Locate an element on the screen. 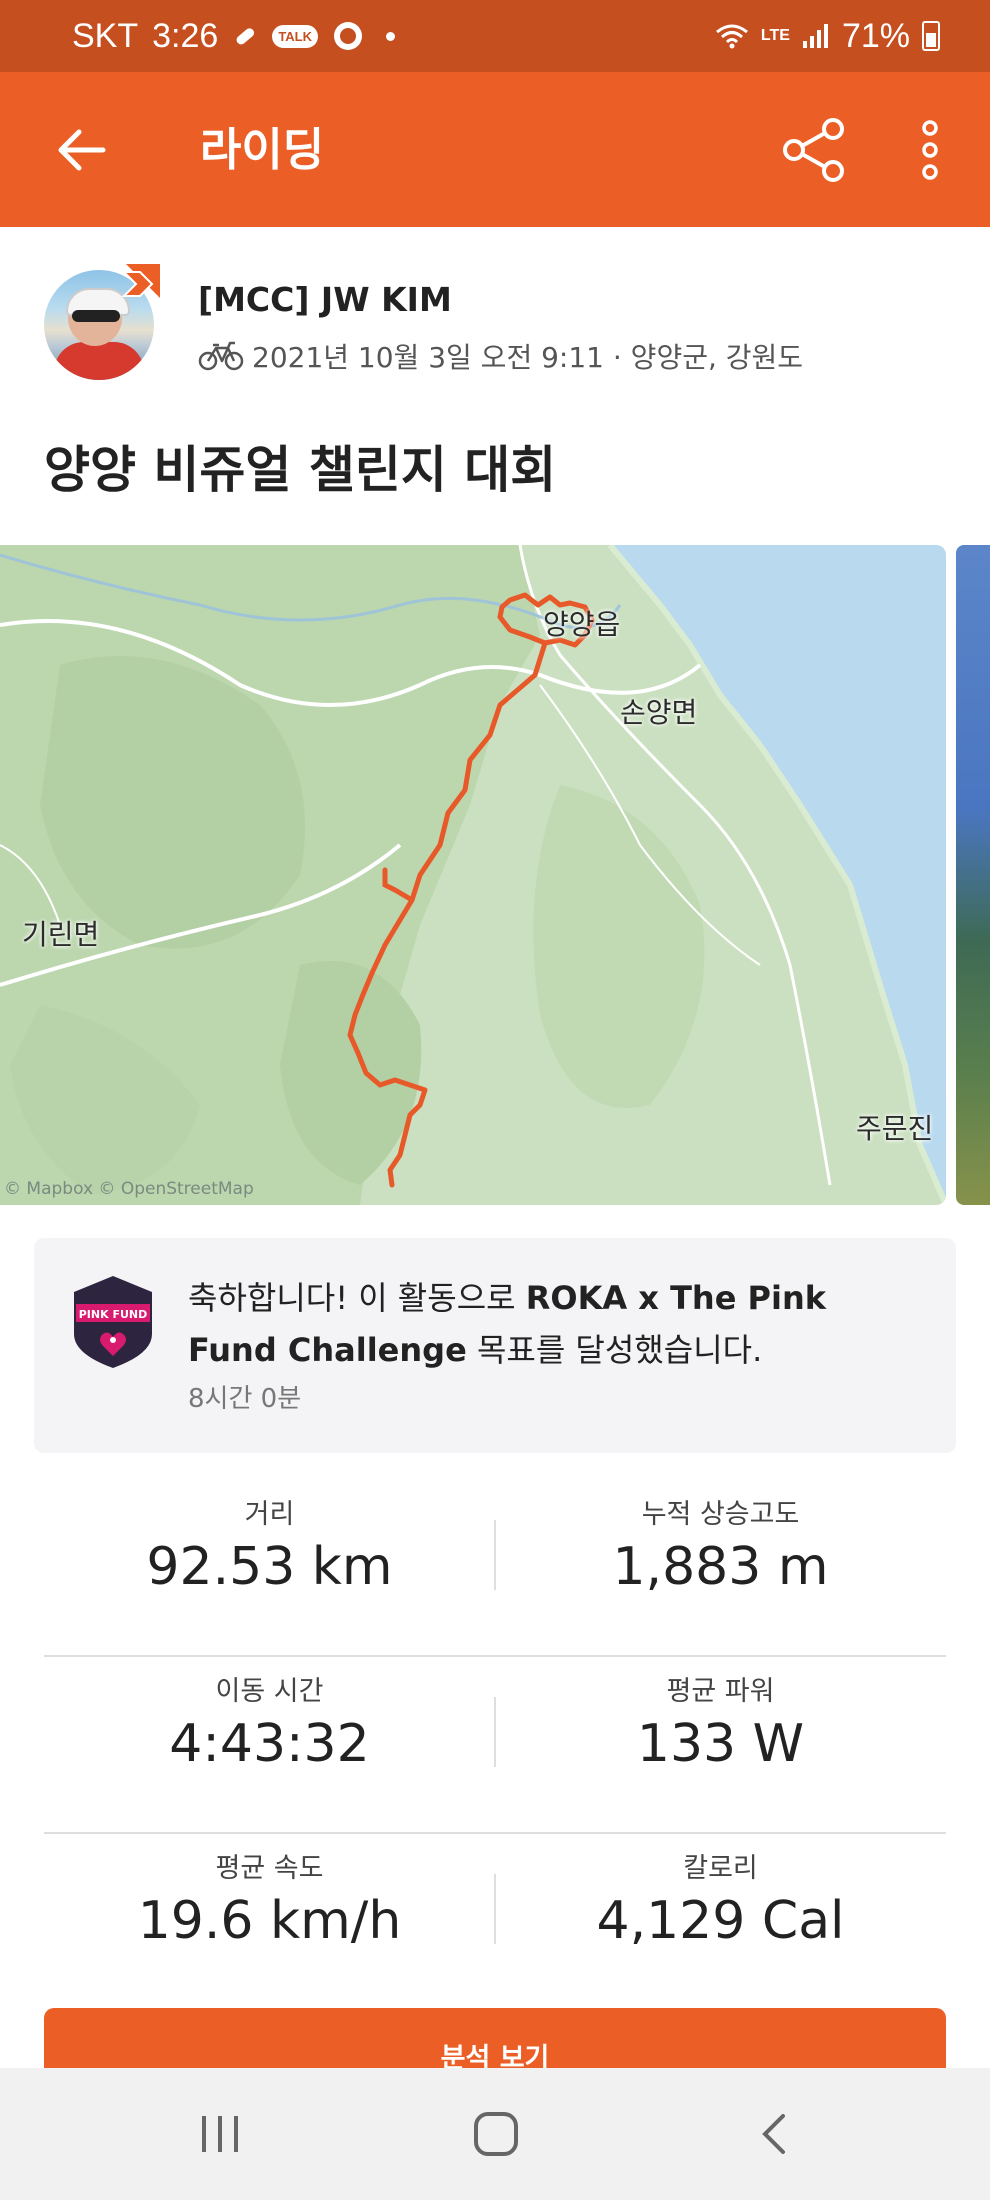  back-button is located at coordinates (82, 150).